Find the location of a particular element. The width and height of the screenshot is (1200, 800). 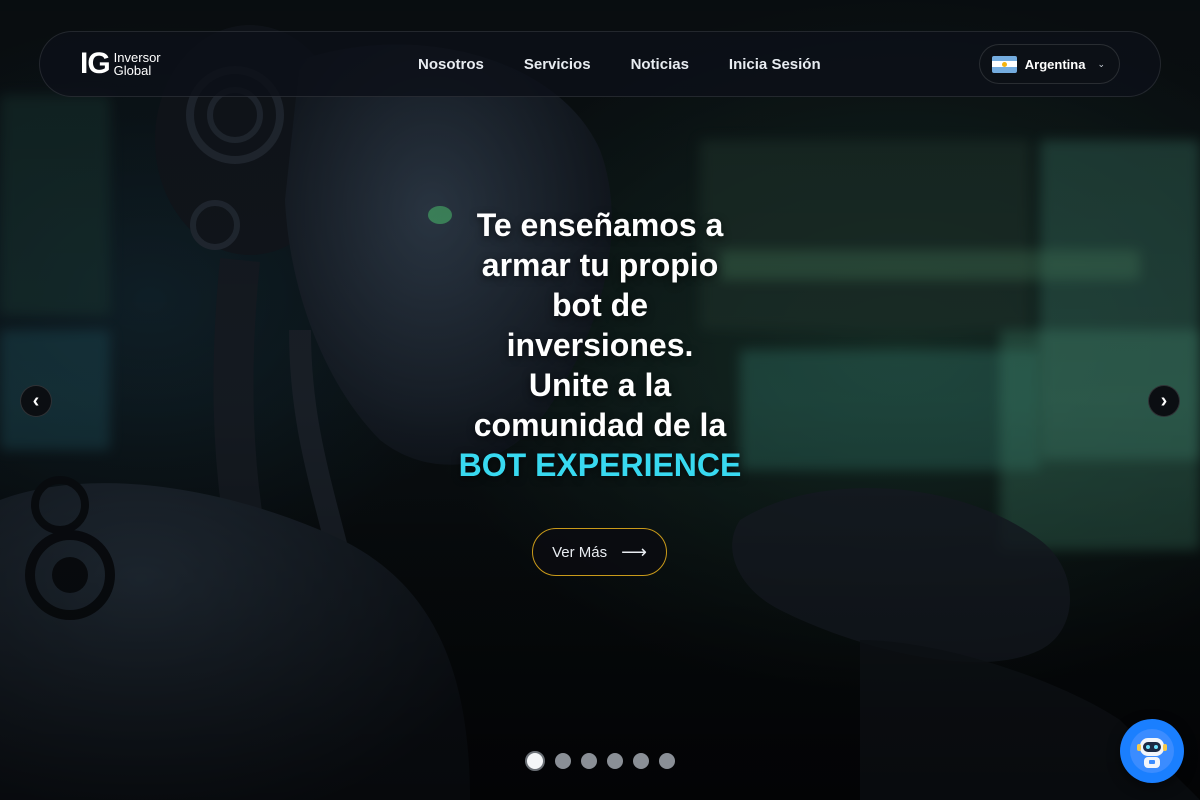

logo-mark: IG is located at coordinates (95, 63).